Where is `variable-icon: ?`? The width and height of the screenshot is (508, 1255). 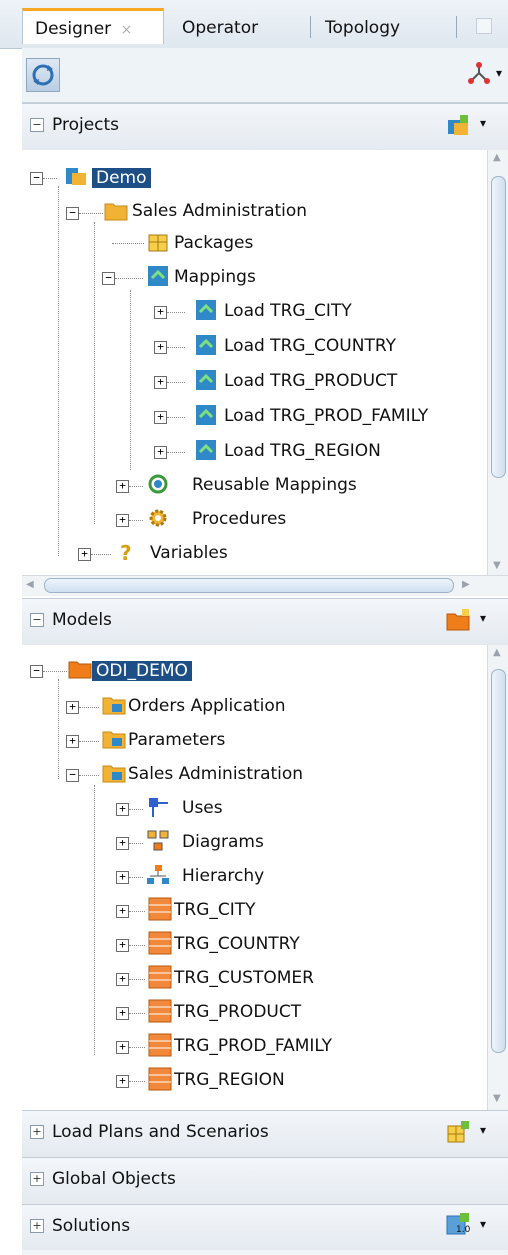 variable-icon: ? is located at coordinates (126, 552).